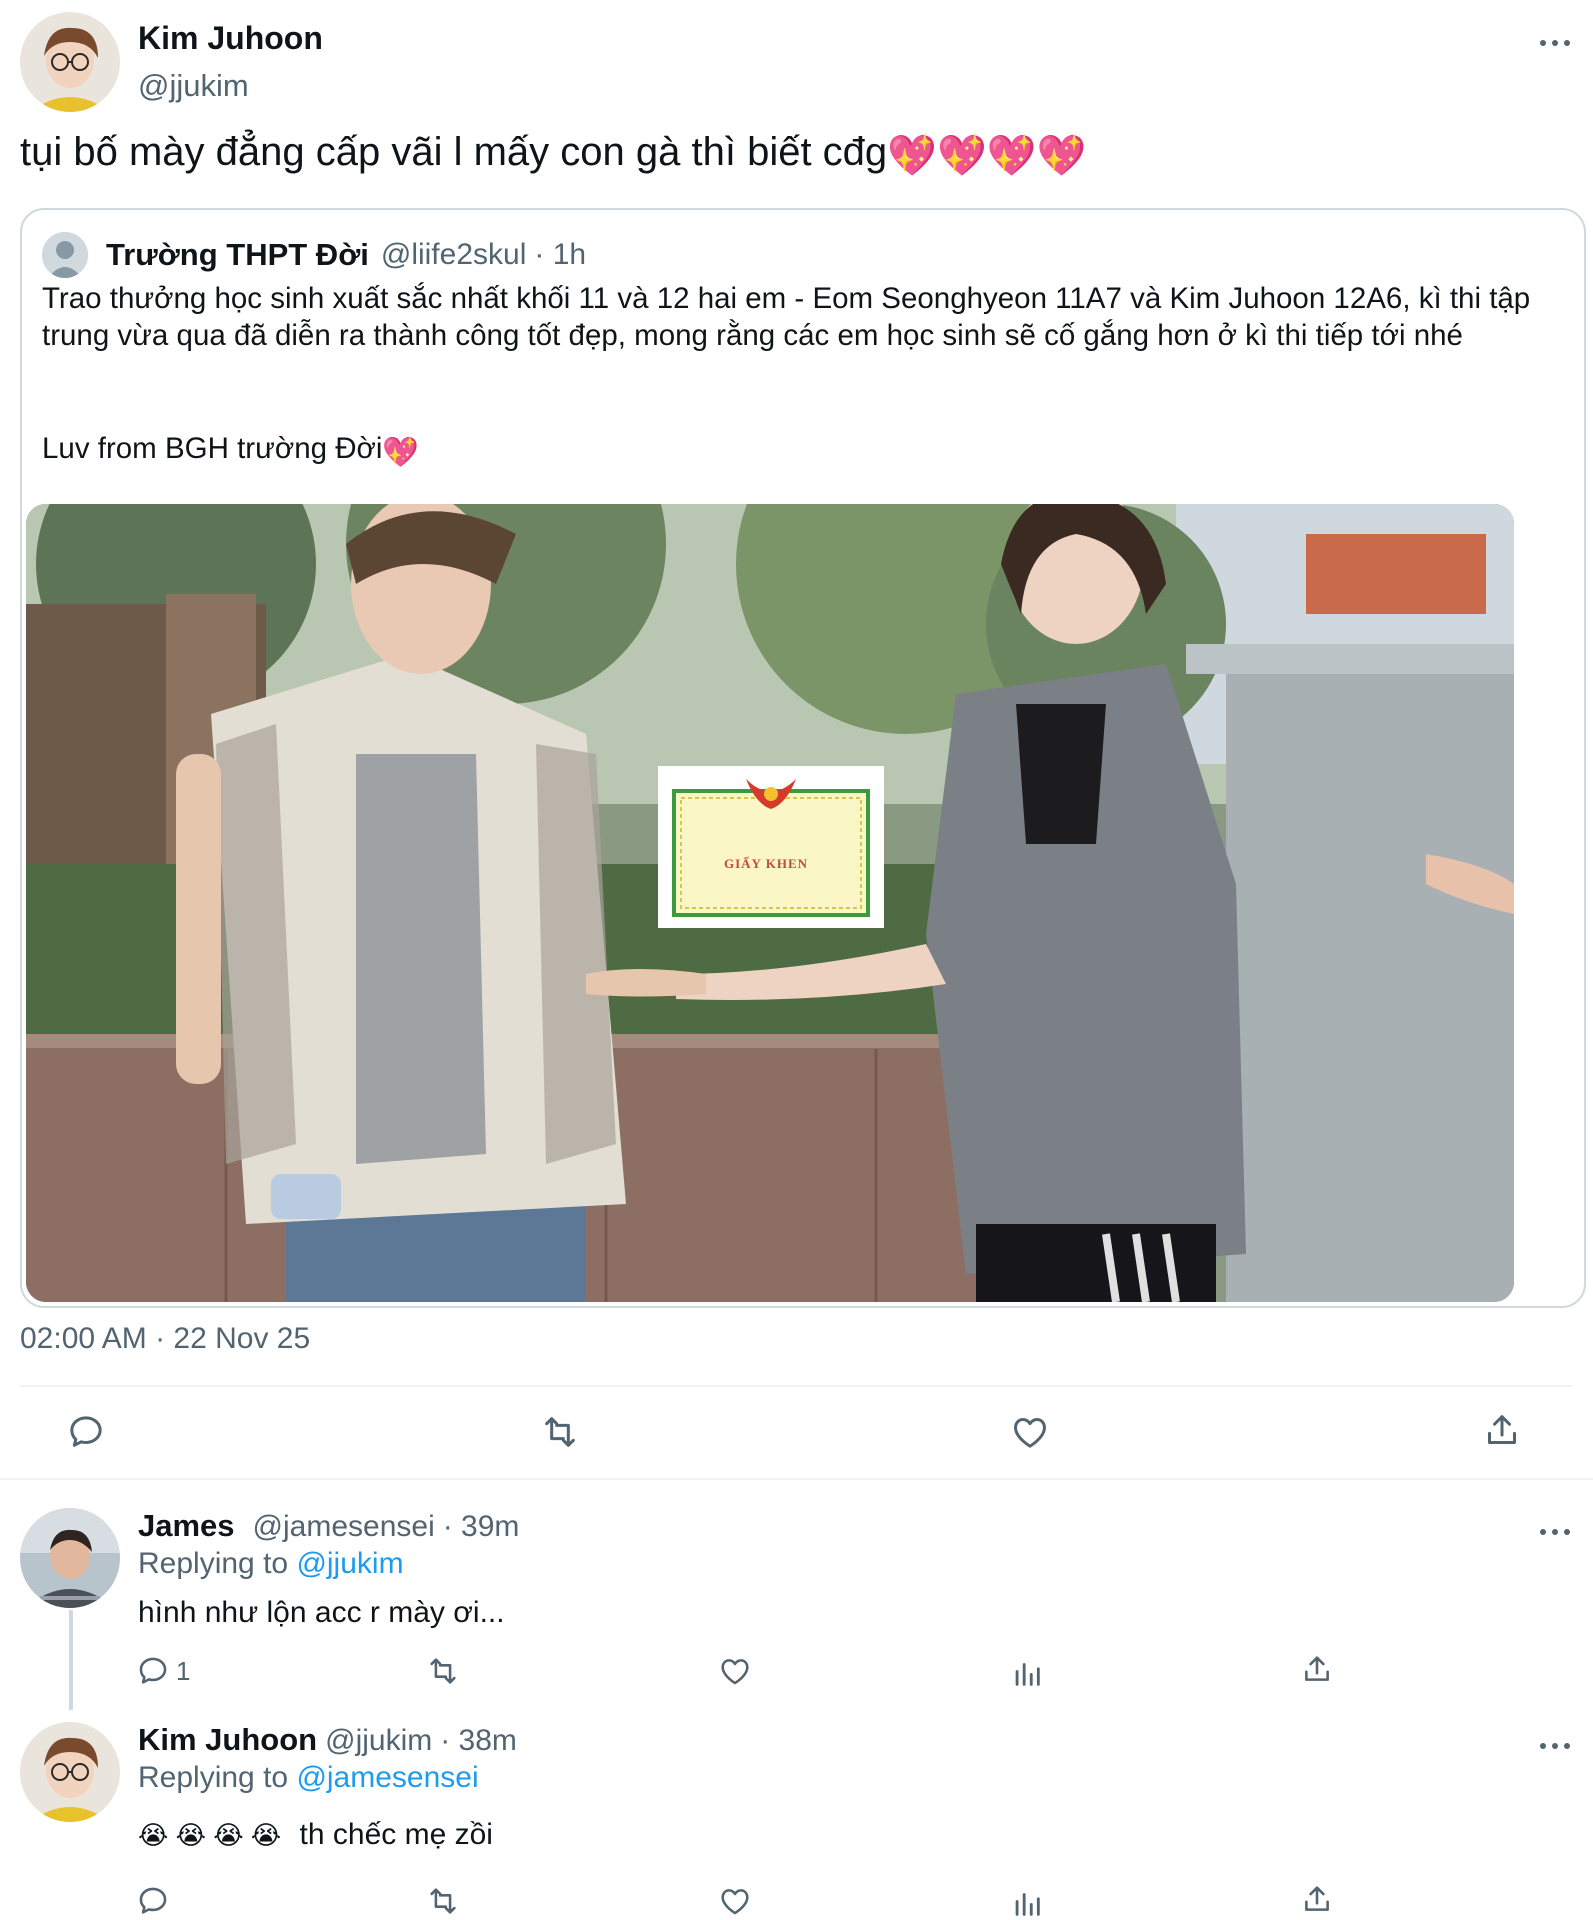 The height and width of the screenshot is (1920, 1593). I want to click on quoted-author-name: Trường THPT Đời, so click(237, 255).